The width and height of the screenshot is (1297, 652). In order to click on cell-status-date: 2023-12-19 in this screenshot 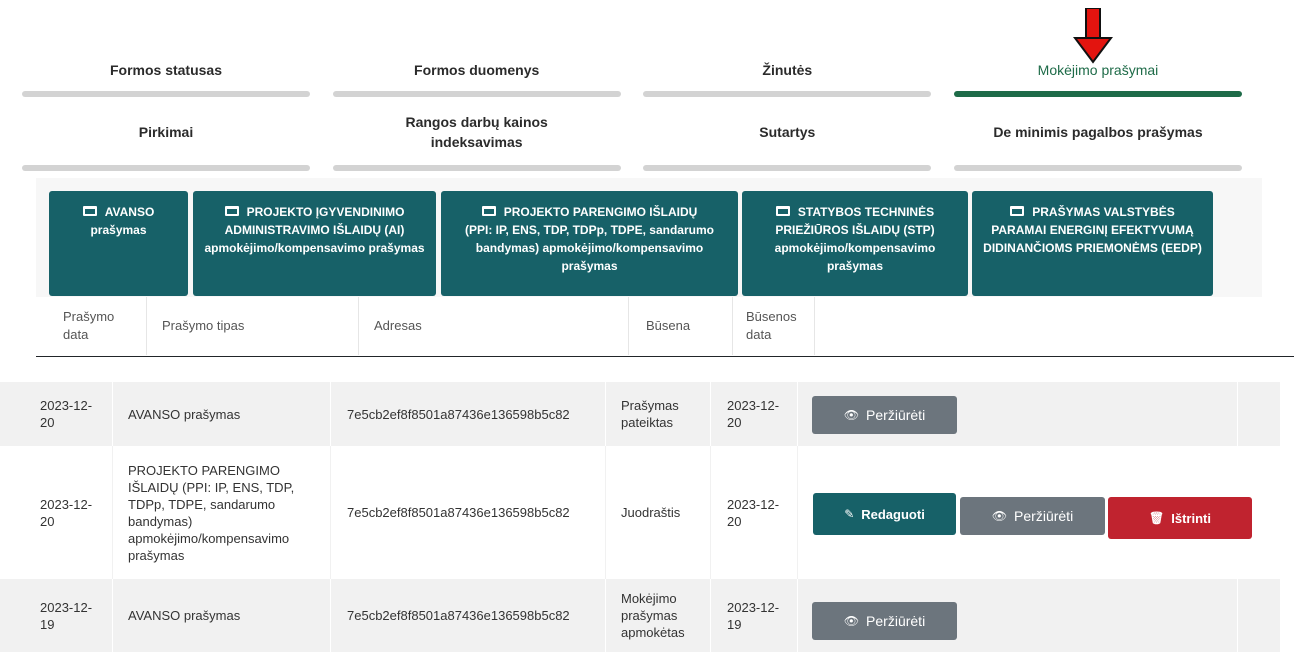, I will do `click(753, 615)`.